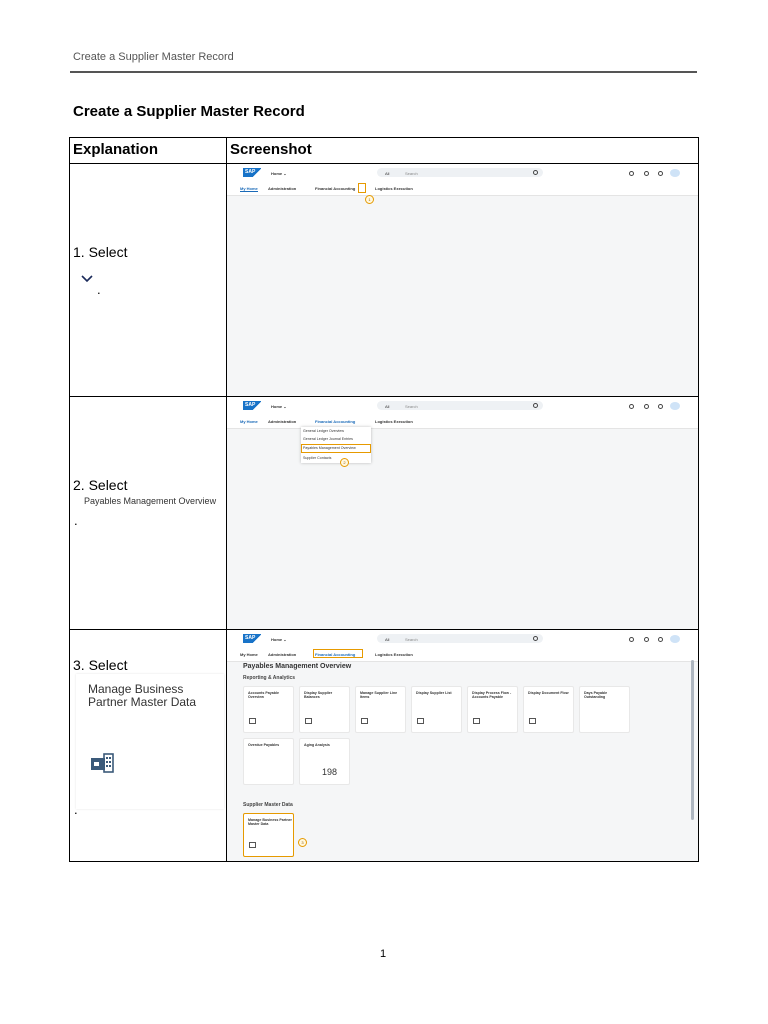 The image size is (768, 1024). Describe the element at coordinates (324, 709) in the screenshot. I see `tile: Display Supplier Balances` at that location.